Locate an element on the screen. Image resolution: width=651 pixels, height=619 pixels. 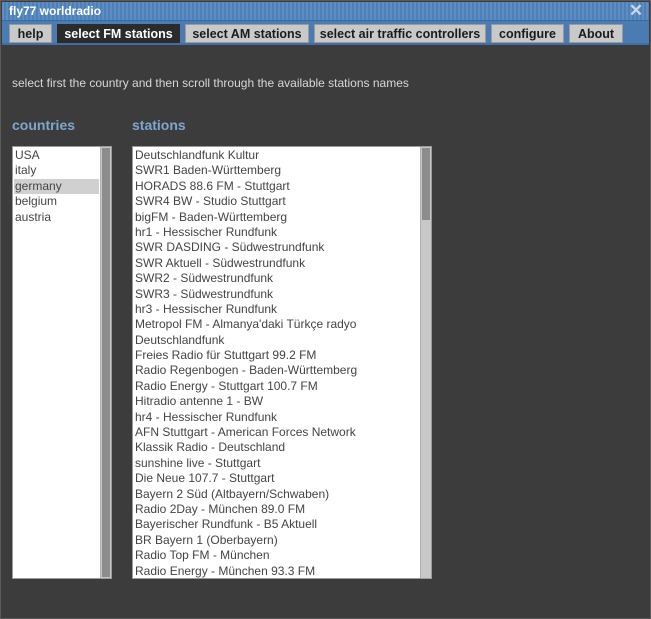
stations-list-item: Klassik Radio - Deutschland is located at coordinates (276, 447).